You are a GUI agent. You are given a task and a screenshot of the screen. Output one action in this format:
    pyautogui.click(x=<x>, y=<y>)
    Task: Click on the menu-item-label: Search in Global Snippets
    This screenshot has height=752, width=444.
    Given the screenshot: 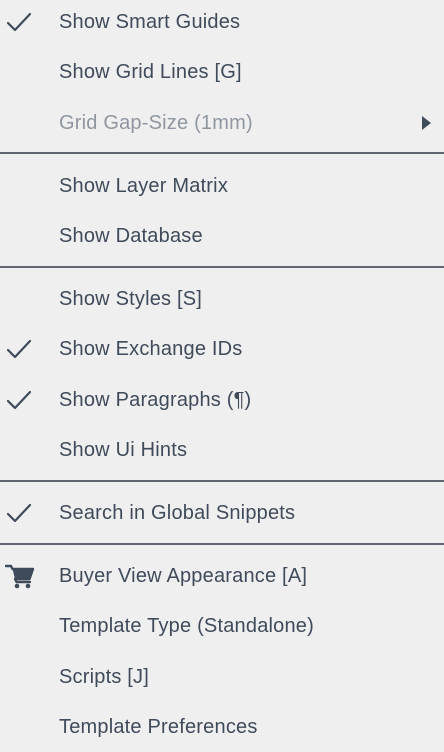 What is the action you would take?
    pyautogui.click(x=177, y=512)
    